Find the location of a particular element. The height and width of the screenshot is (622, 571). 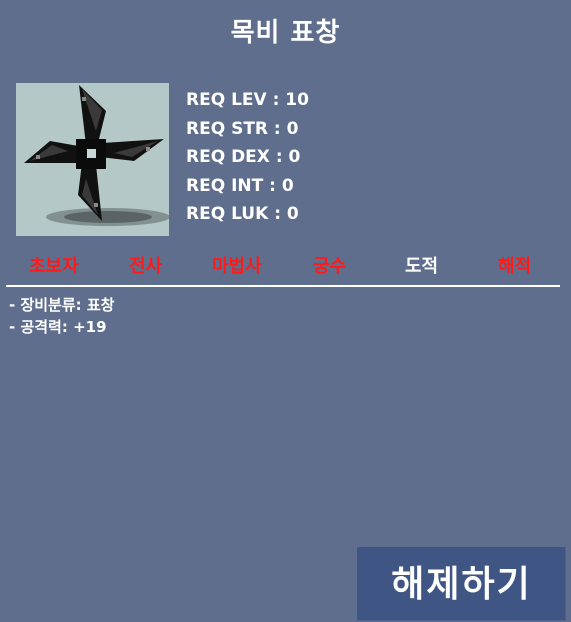

item-description: - 장비분류: 표창 - 공격력: +19 is located at coordinates (61, 316).